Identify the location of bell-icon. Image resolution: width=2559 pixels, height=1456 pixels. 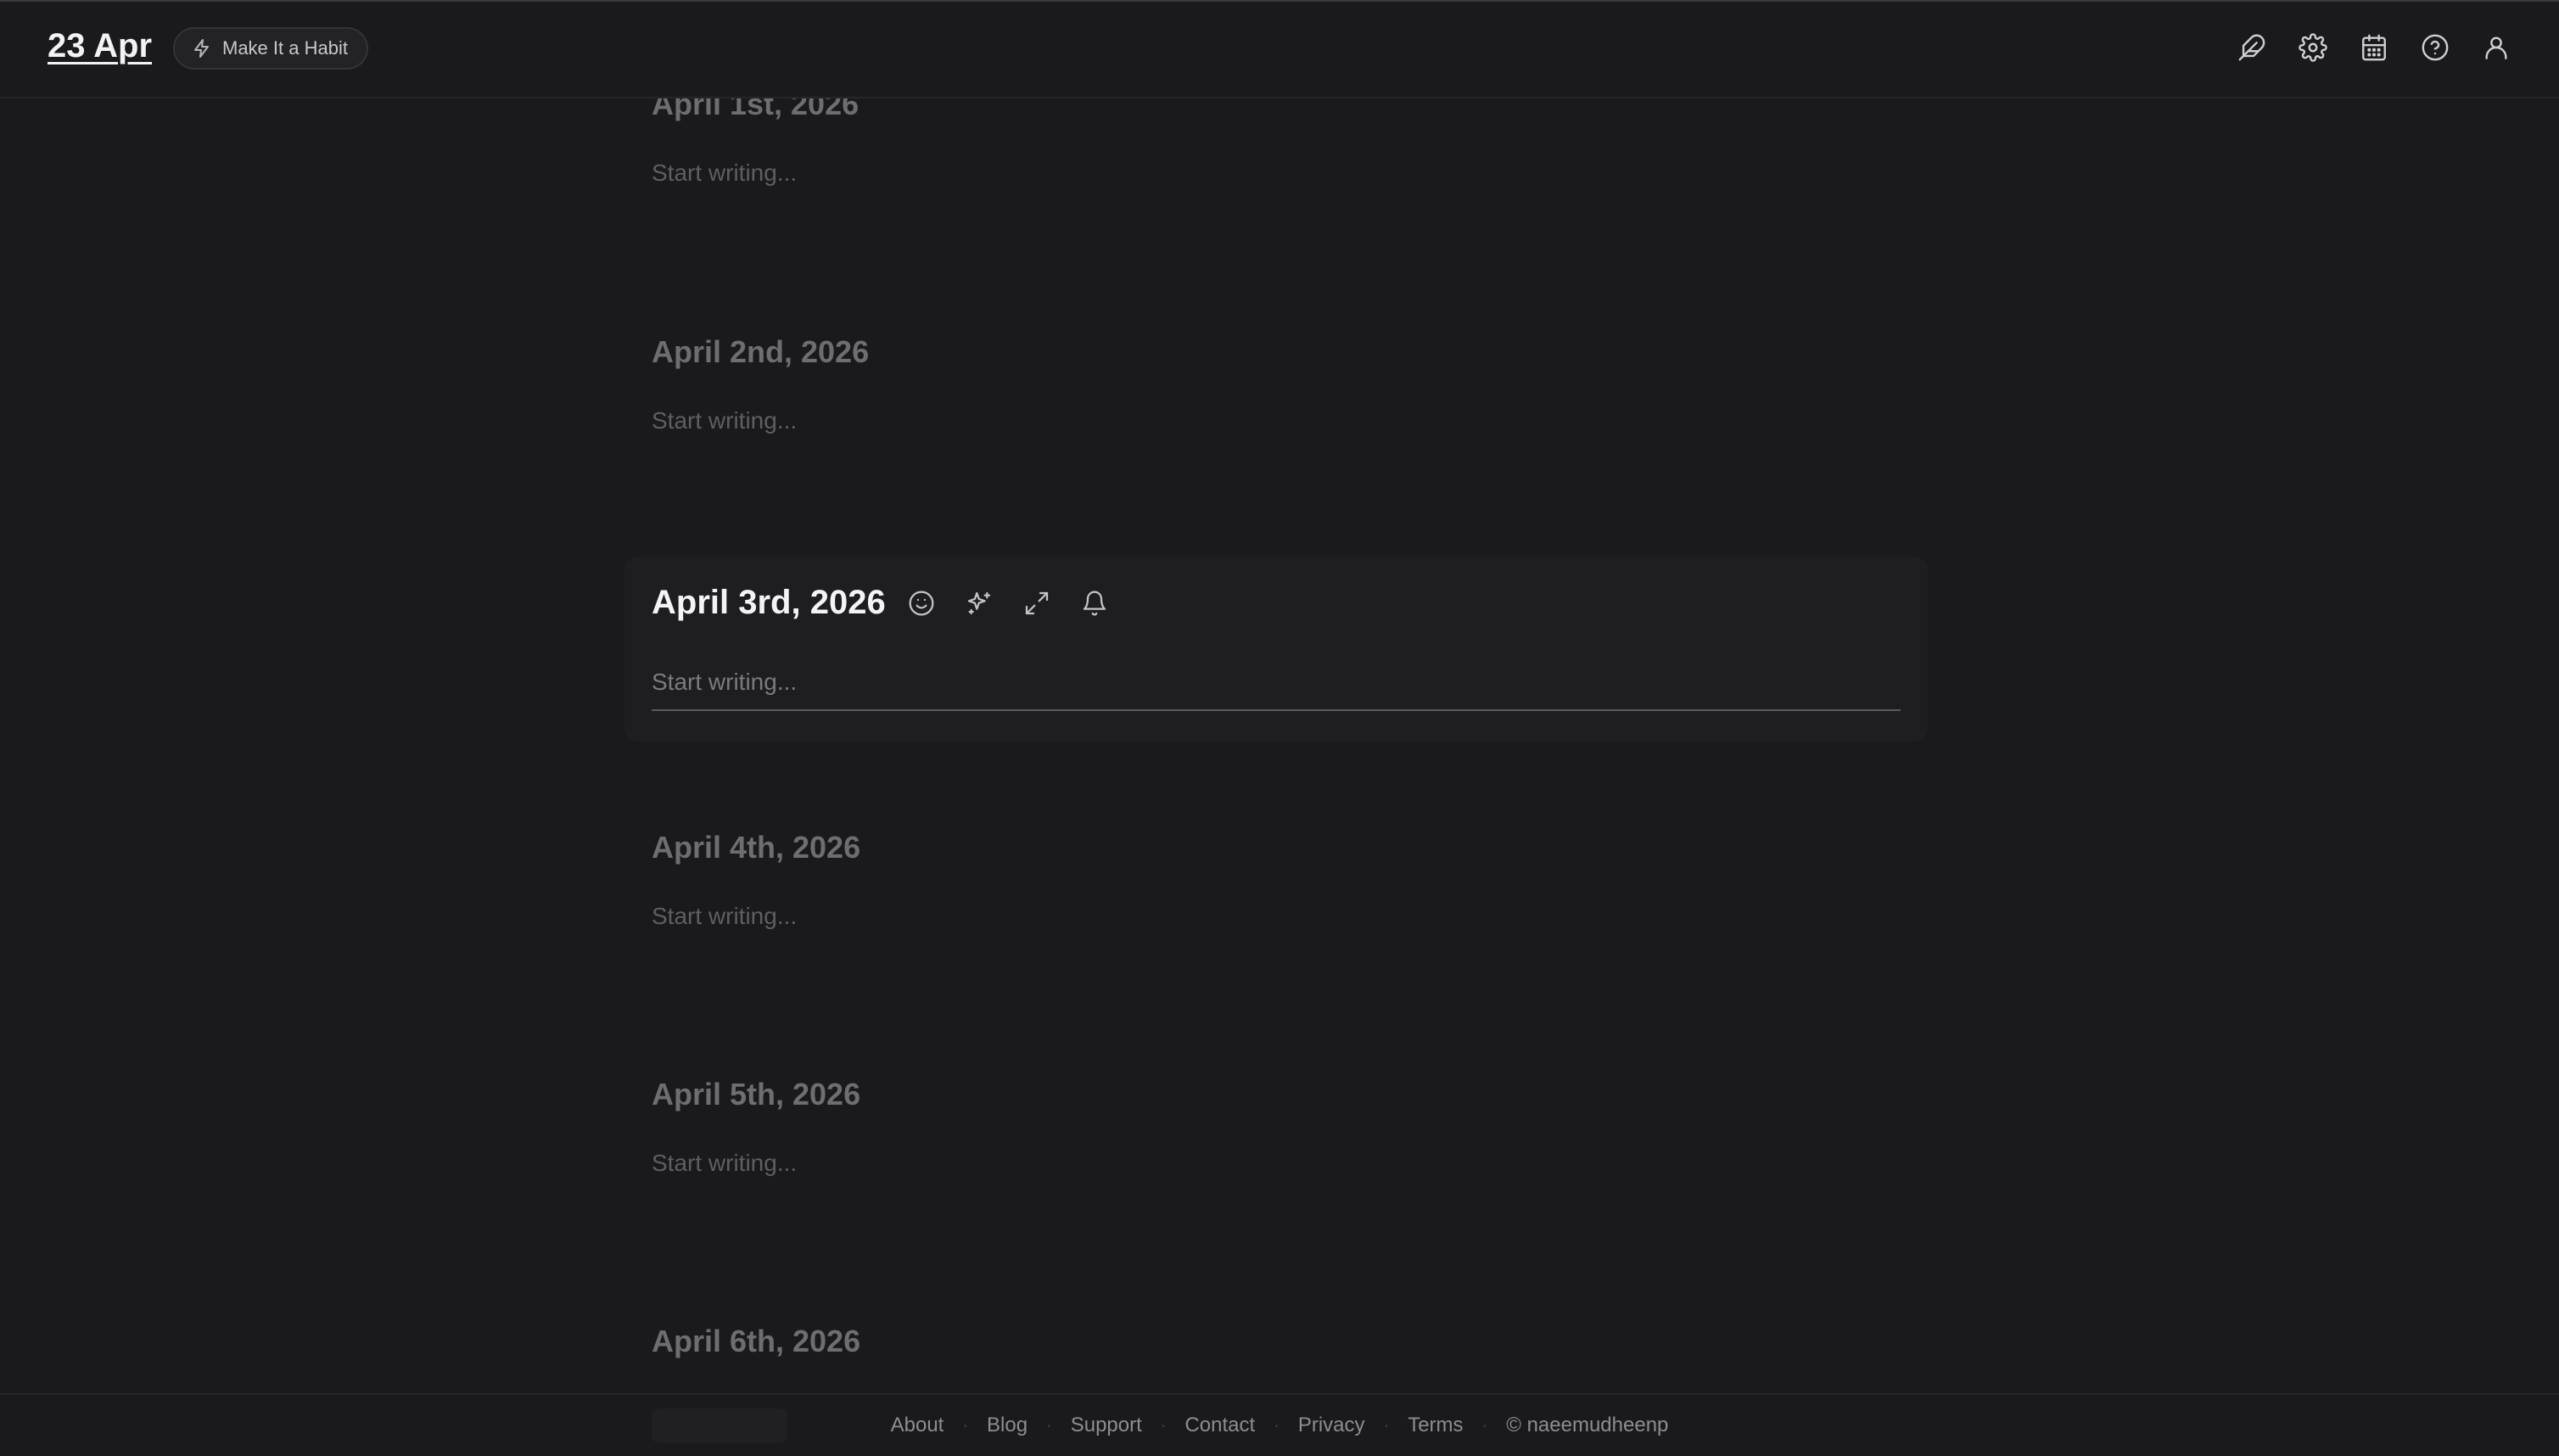
(1094, 603).